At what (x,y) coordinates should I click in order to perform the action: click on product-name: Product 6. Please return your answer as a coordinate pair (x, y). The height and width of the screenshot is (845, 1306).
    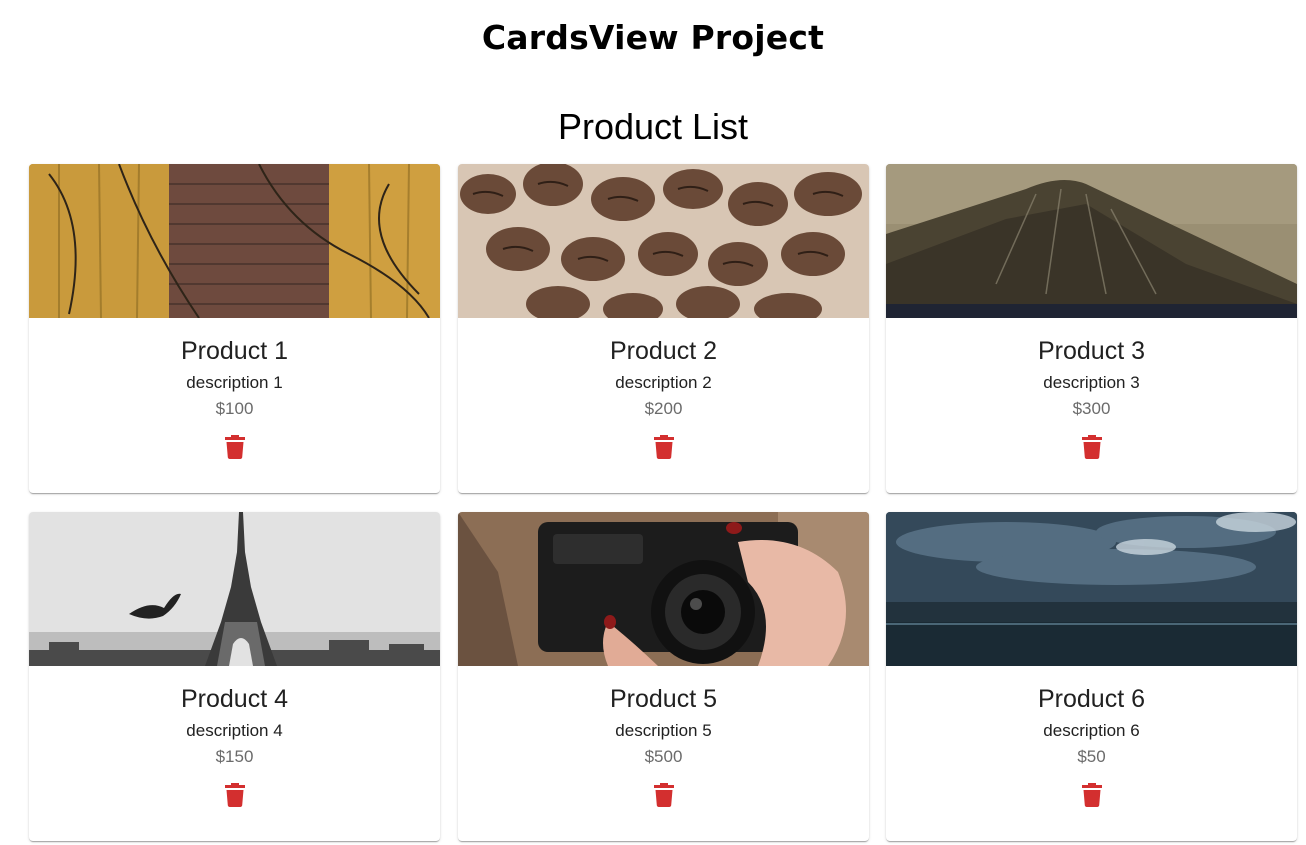
    Looking at the image, I should click on (1091, 699).